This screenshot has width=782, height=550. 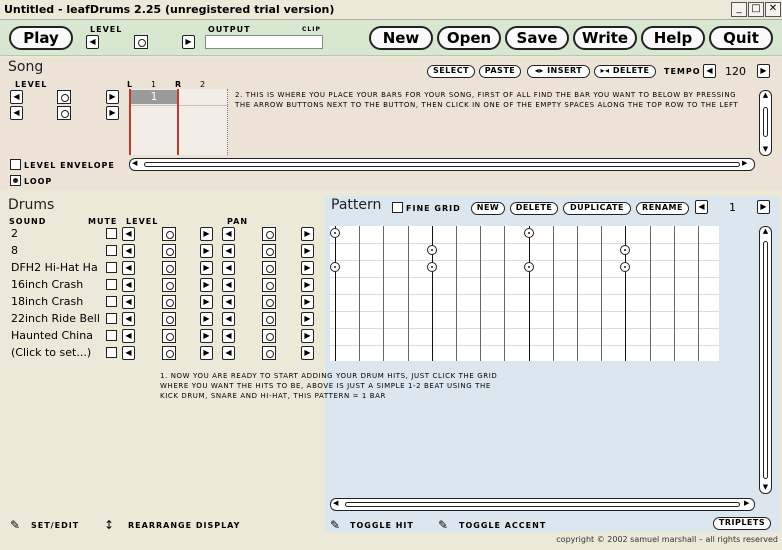 I want to click on pattern-duplicate-button: DUPLICATE, so click(x=597, y=208).